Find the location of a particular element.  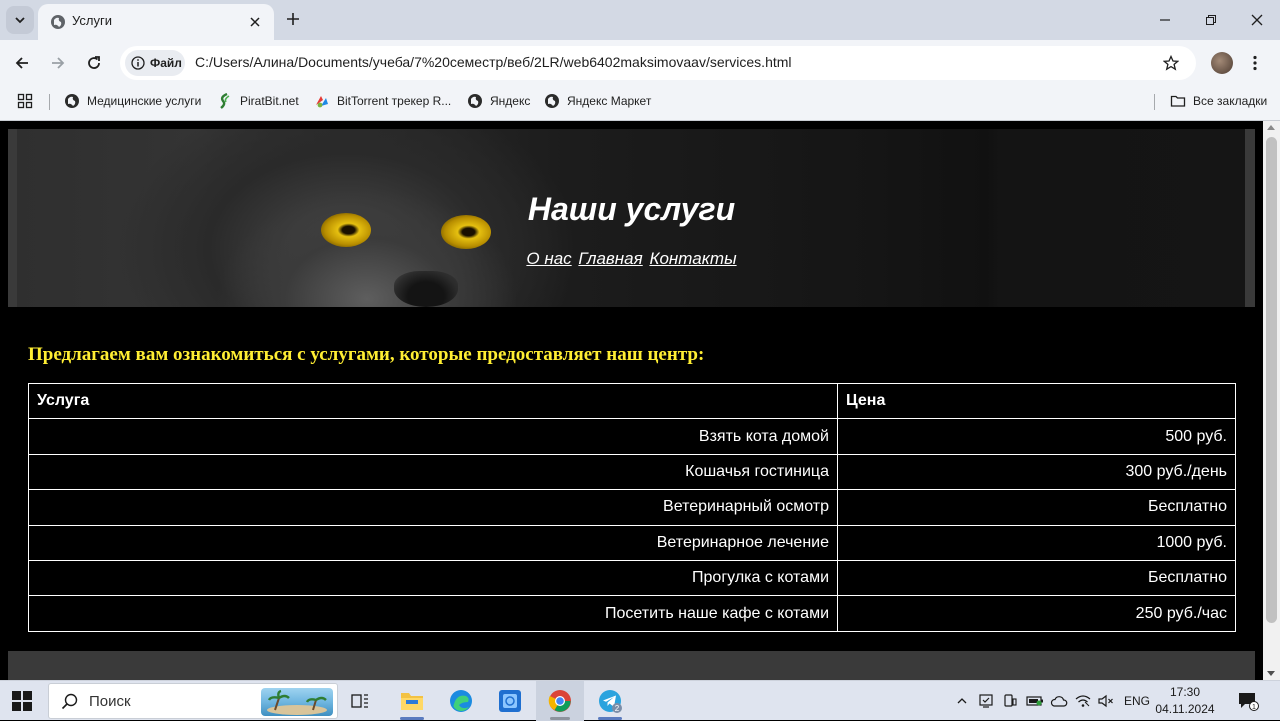

task-view-icon is located at coordinates (359, 701).